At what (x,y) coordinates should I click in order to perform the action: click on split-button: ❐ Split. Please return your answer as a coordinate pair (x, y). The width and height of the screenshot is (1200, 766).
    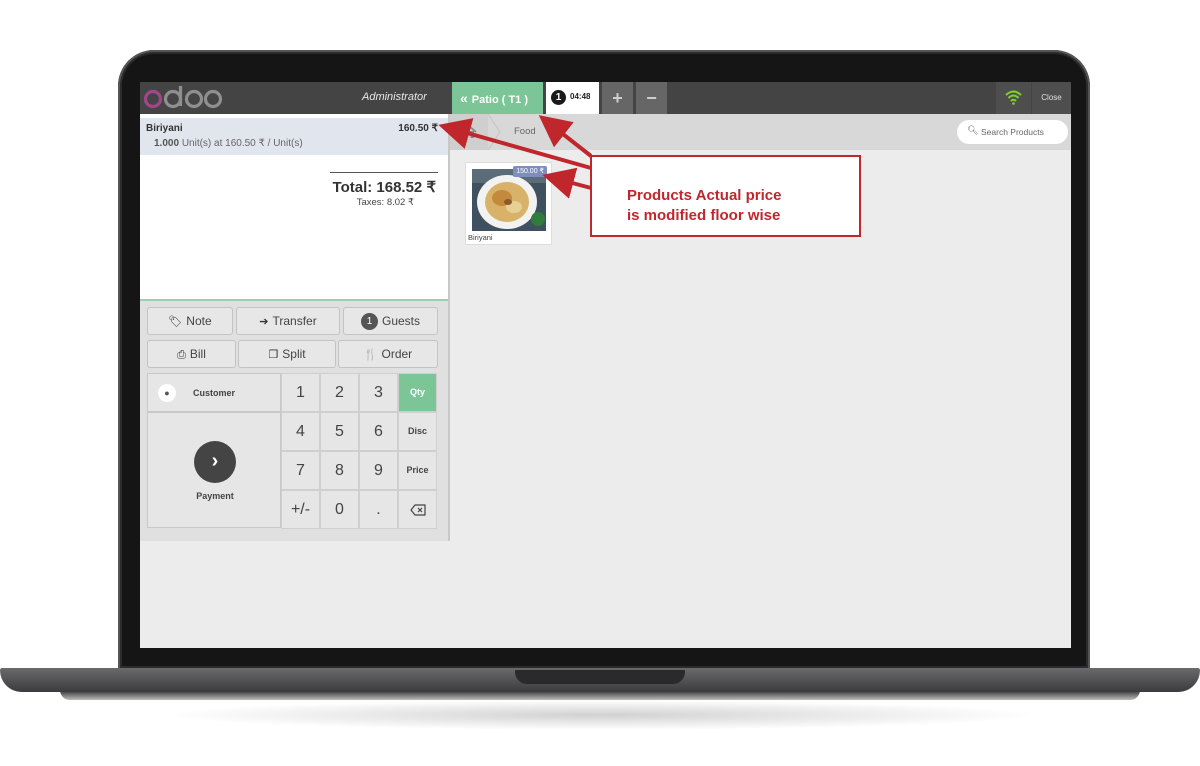
    Looking at the image, I should click on (287, 354).